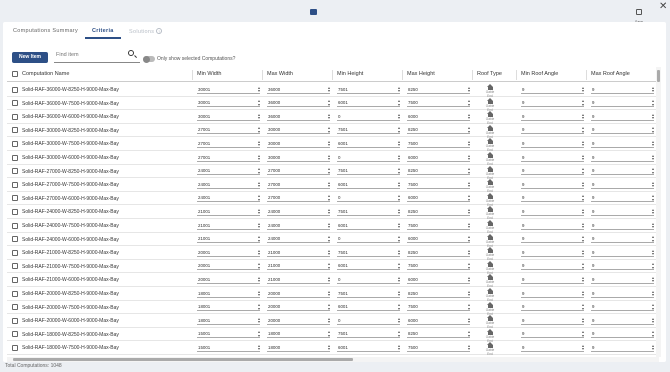 The image size is (670, 372). Describe the element at coordinates (610, 74) in the screenshot. I see `col-max-roof-angle: Max Roof Angle` at that location.